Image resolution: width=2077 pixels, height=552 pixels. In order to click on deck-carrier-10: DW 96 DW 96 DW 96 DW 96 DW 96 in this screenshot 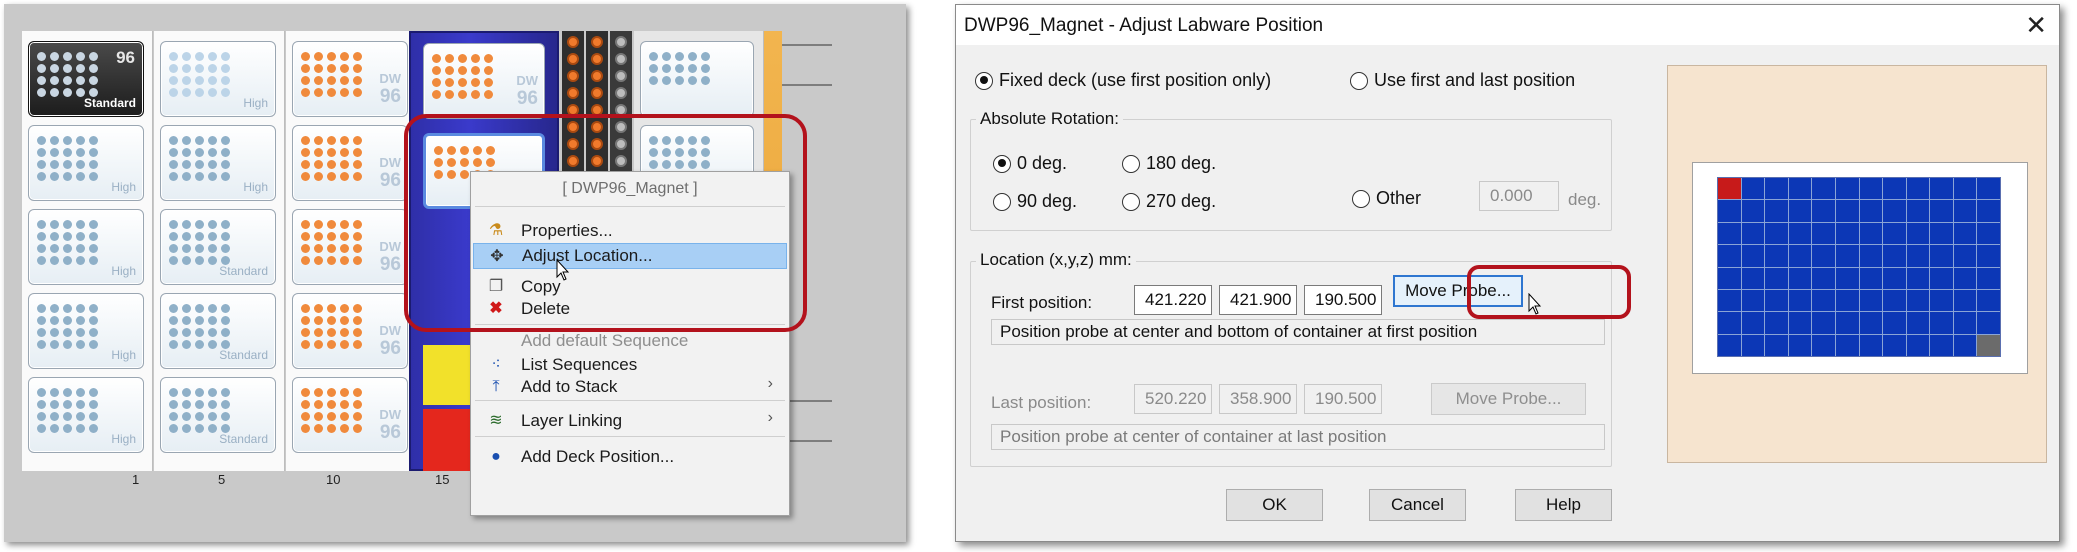, I will do `click(348, 251)`.